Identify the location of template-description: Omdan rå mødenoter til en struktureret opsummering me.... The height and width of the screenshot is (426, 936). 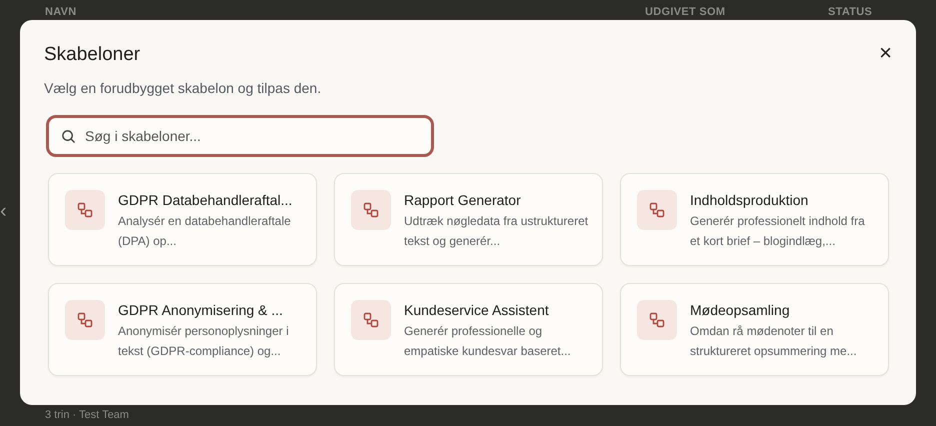
(774, 341).